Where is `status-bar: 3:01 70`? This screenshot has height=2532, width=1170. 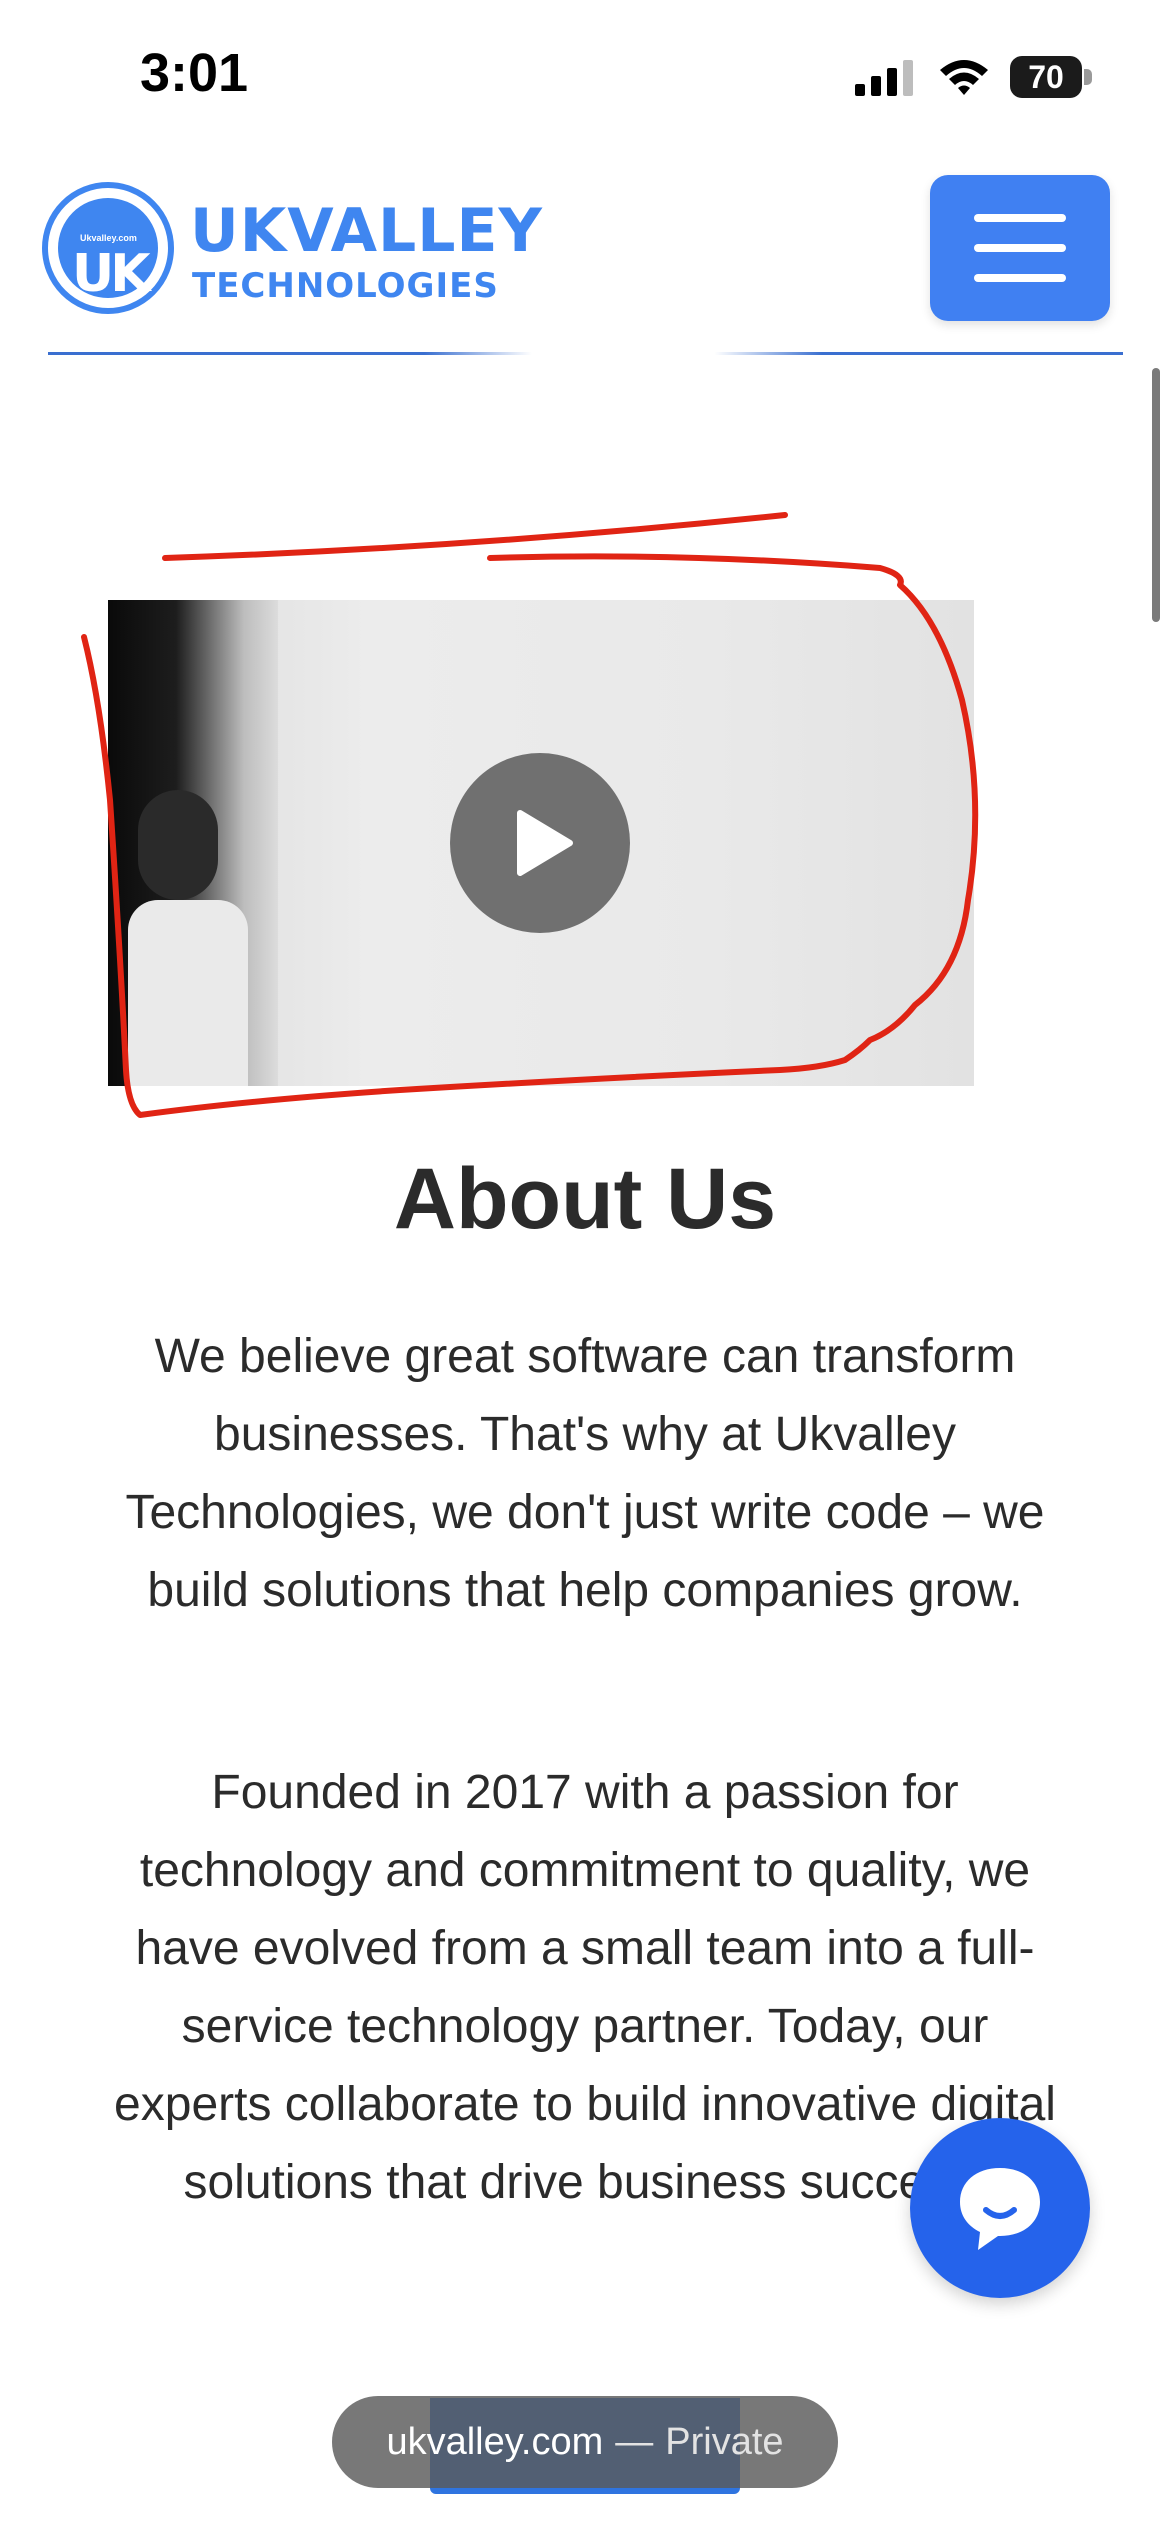 status-bar: 3:01 70 is located at coordinates (585, 75).